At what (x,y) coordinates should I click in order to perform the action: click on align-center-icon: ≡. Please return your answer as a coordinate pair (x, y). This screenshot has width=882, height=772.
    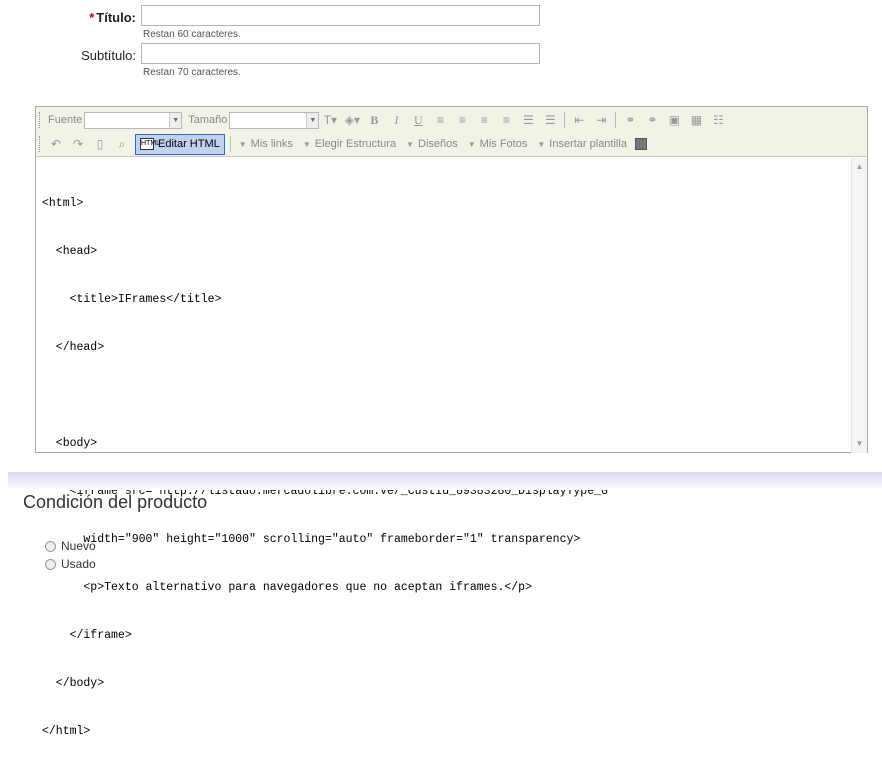
    Looking at the image, I should click on (462, 120).